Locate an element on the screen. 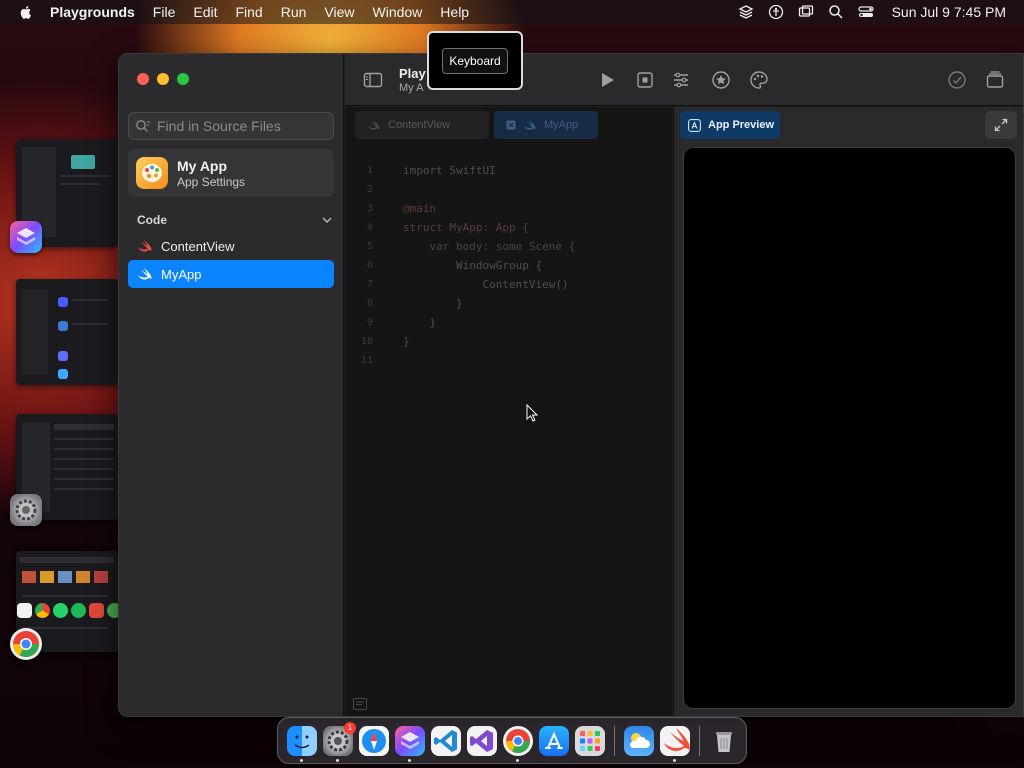 This screenshot has height=768, width=1024. gear-icon is located at coordinates (26, 510).